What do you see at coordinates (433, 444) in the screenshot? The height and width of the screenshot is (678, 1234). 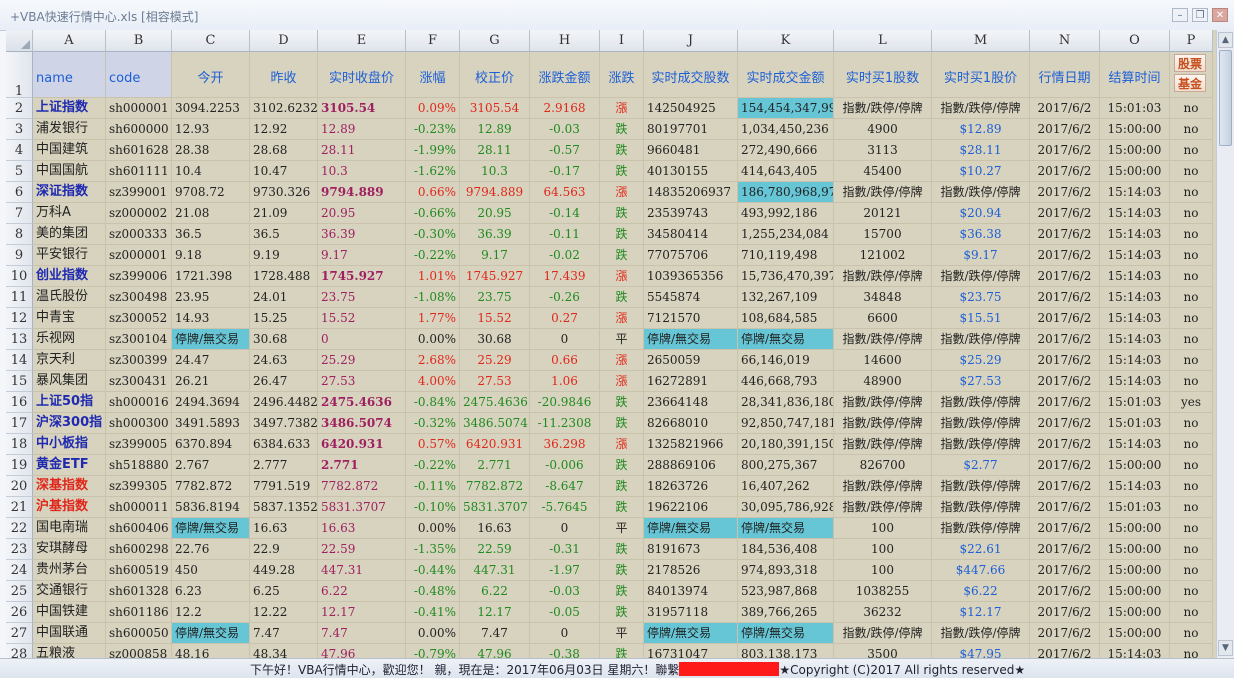 I see `cell-f-18: 0.57%` at bounding box center [433, 444].